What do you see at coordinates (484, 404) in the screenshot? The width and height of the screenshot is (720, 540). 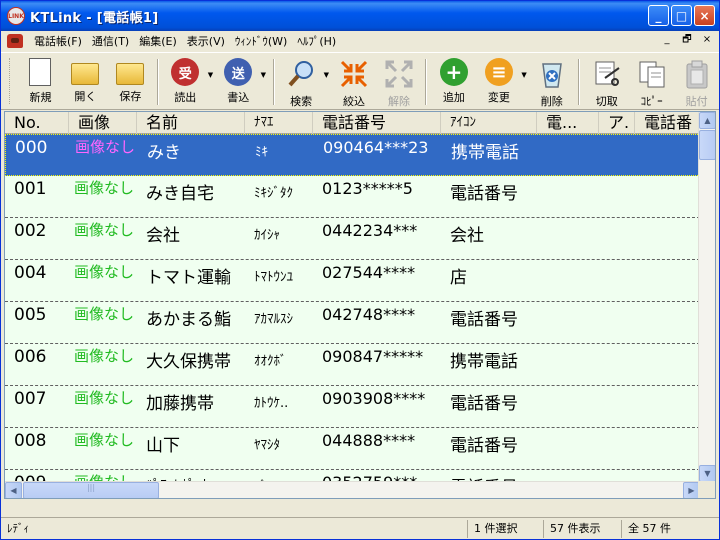 I see `cell-icon: 電話番号` at bounding box center [484, 404].